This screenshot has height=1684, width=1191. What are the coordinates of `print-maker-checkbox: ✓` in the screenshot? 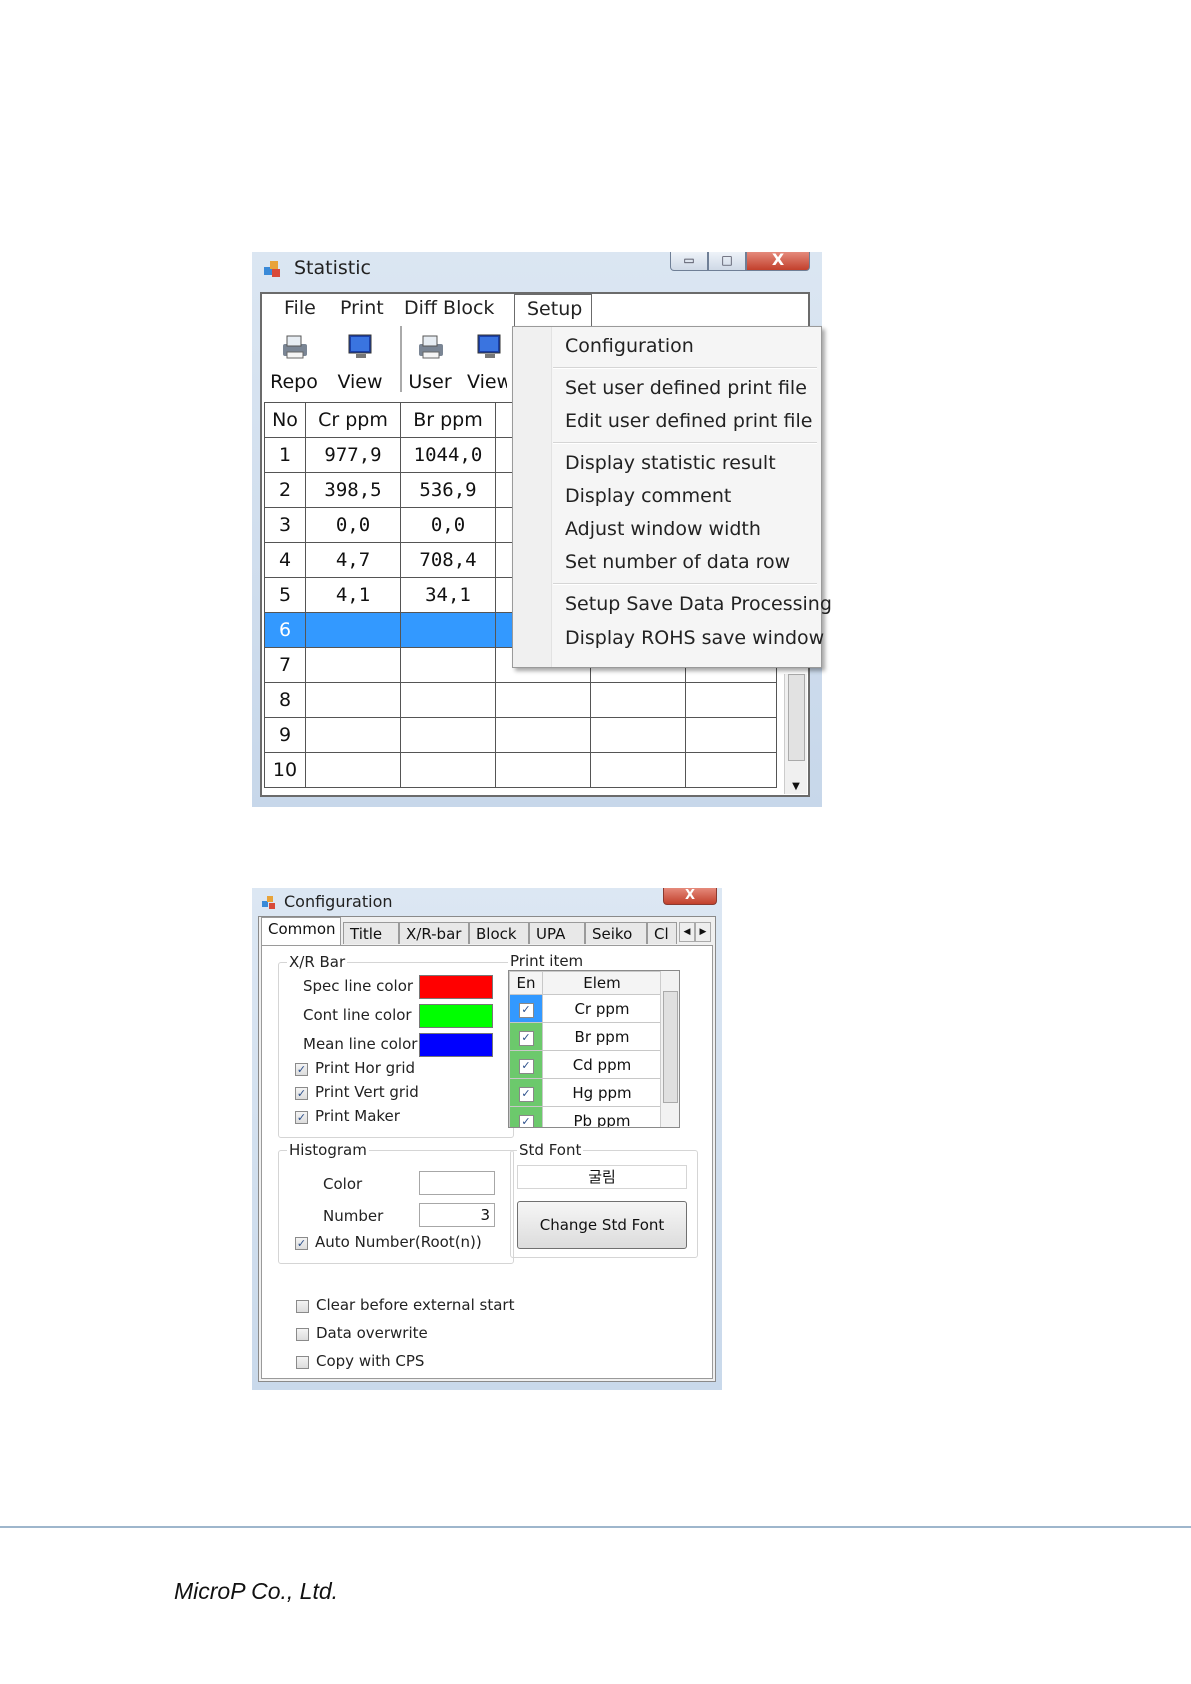 It's located at (301, 1117).